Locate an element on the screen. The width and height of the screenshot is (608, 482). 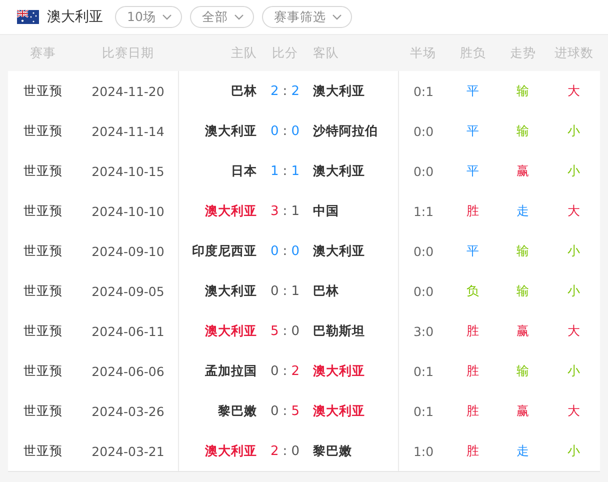
table-cell: 1:0 is located at coordinates (423, 451).